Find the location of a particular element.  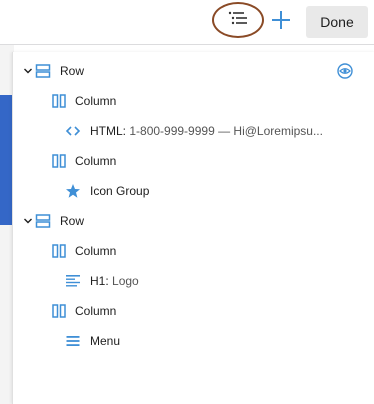

heading-icon is located at coordinates (73, 281).